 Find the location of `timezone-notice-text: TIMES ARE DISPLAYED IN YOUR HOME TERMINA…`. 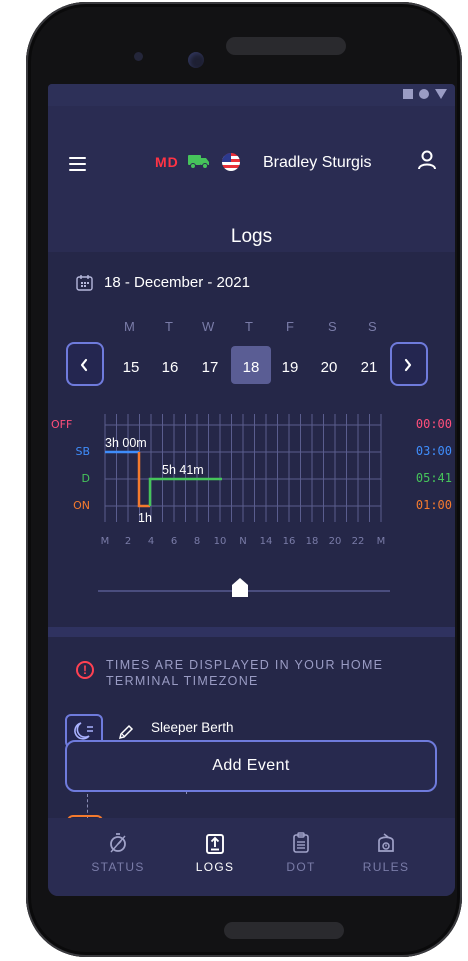

timezone-notice-text: TIMES ARE DISPLAYED IN YOUR HOME TERMINA… is located at coordinates (245, 673).